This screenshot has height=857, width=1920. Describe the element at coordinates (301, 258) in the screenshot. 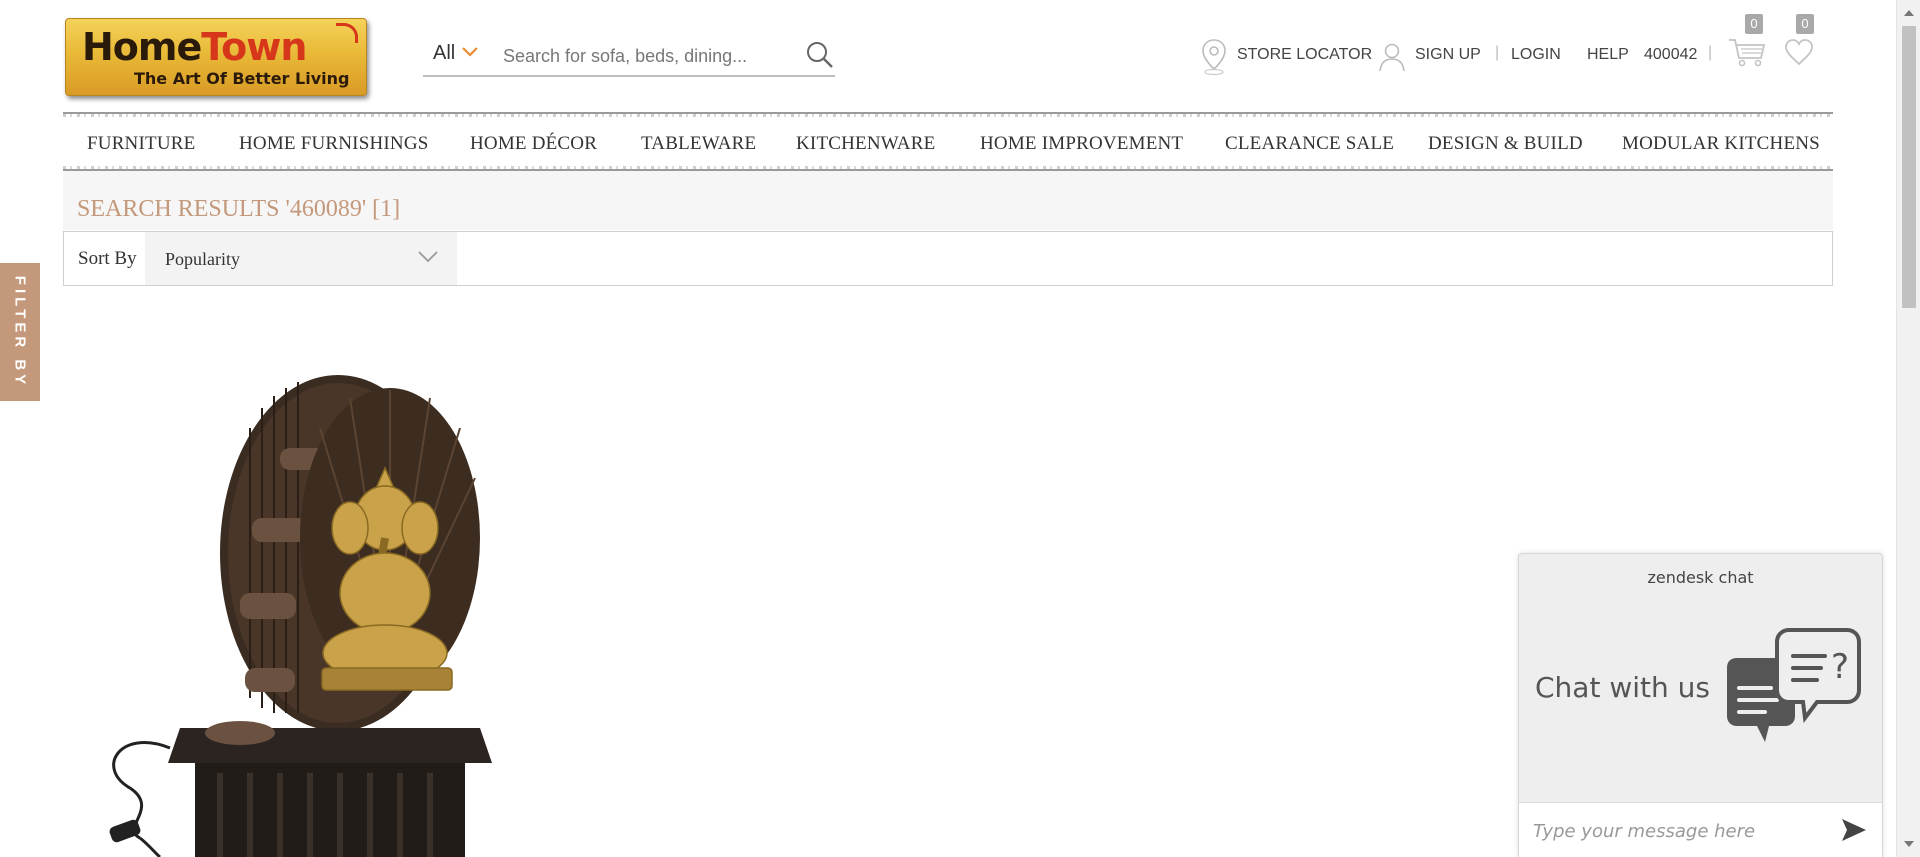

I see `sort-select: Popularity` at that location.